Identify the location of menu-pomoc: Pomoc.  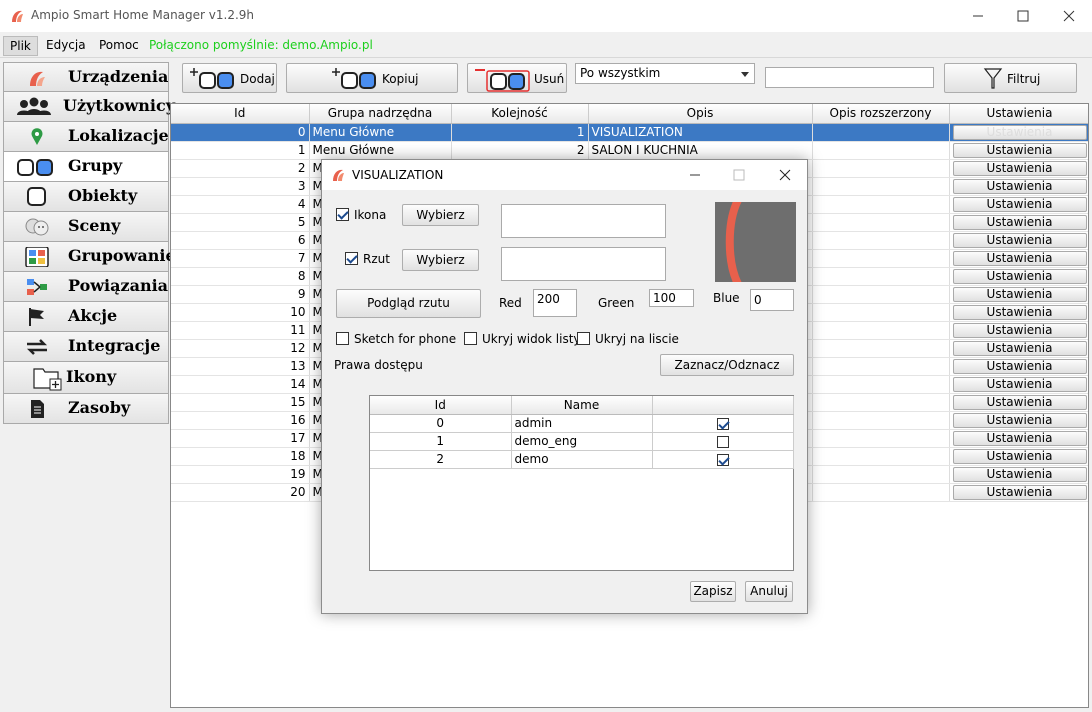
(119, 46).